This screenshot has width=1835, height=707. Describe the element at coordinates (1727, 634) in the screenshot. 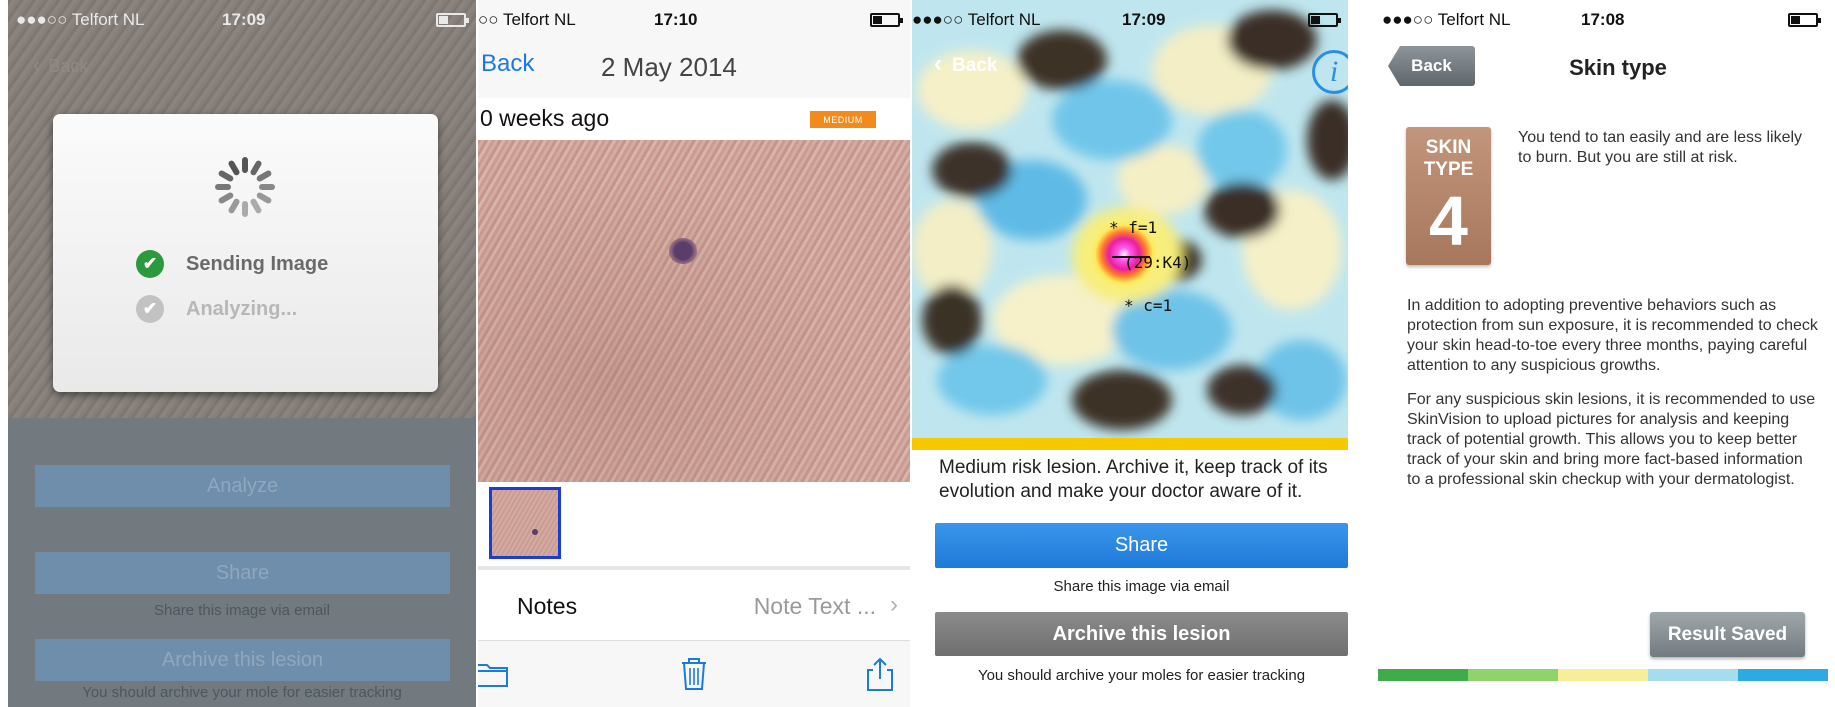

I see `result-saved-button: Result Saved` at that location.